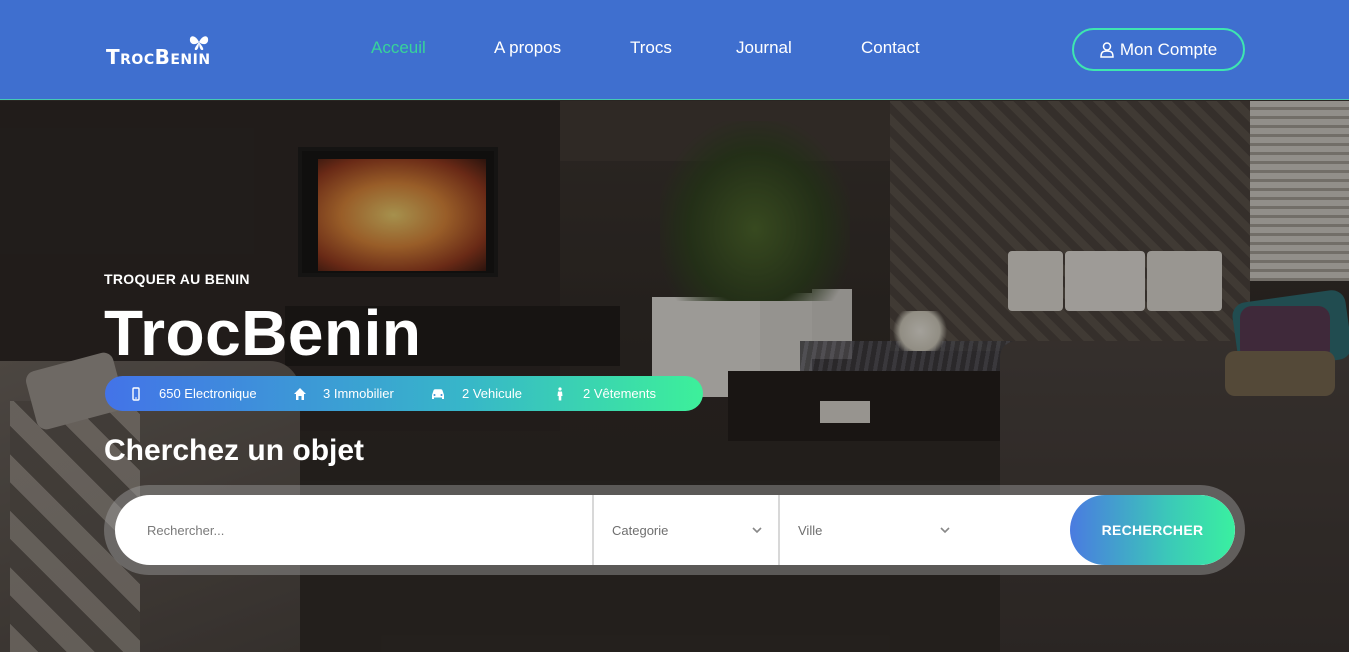 Image resolution: width=1349 pixels, height=652 pixels. What do you see at coordinates (619, 393) in the screenshot?
I see `category-label: 2 Vêtements` at bounding box center [619, 393].